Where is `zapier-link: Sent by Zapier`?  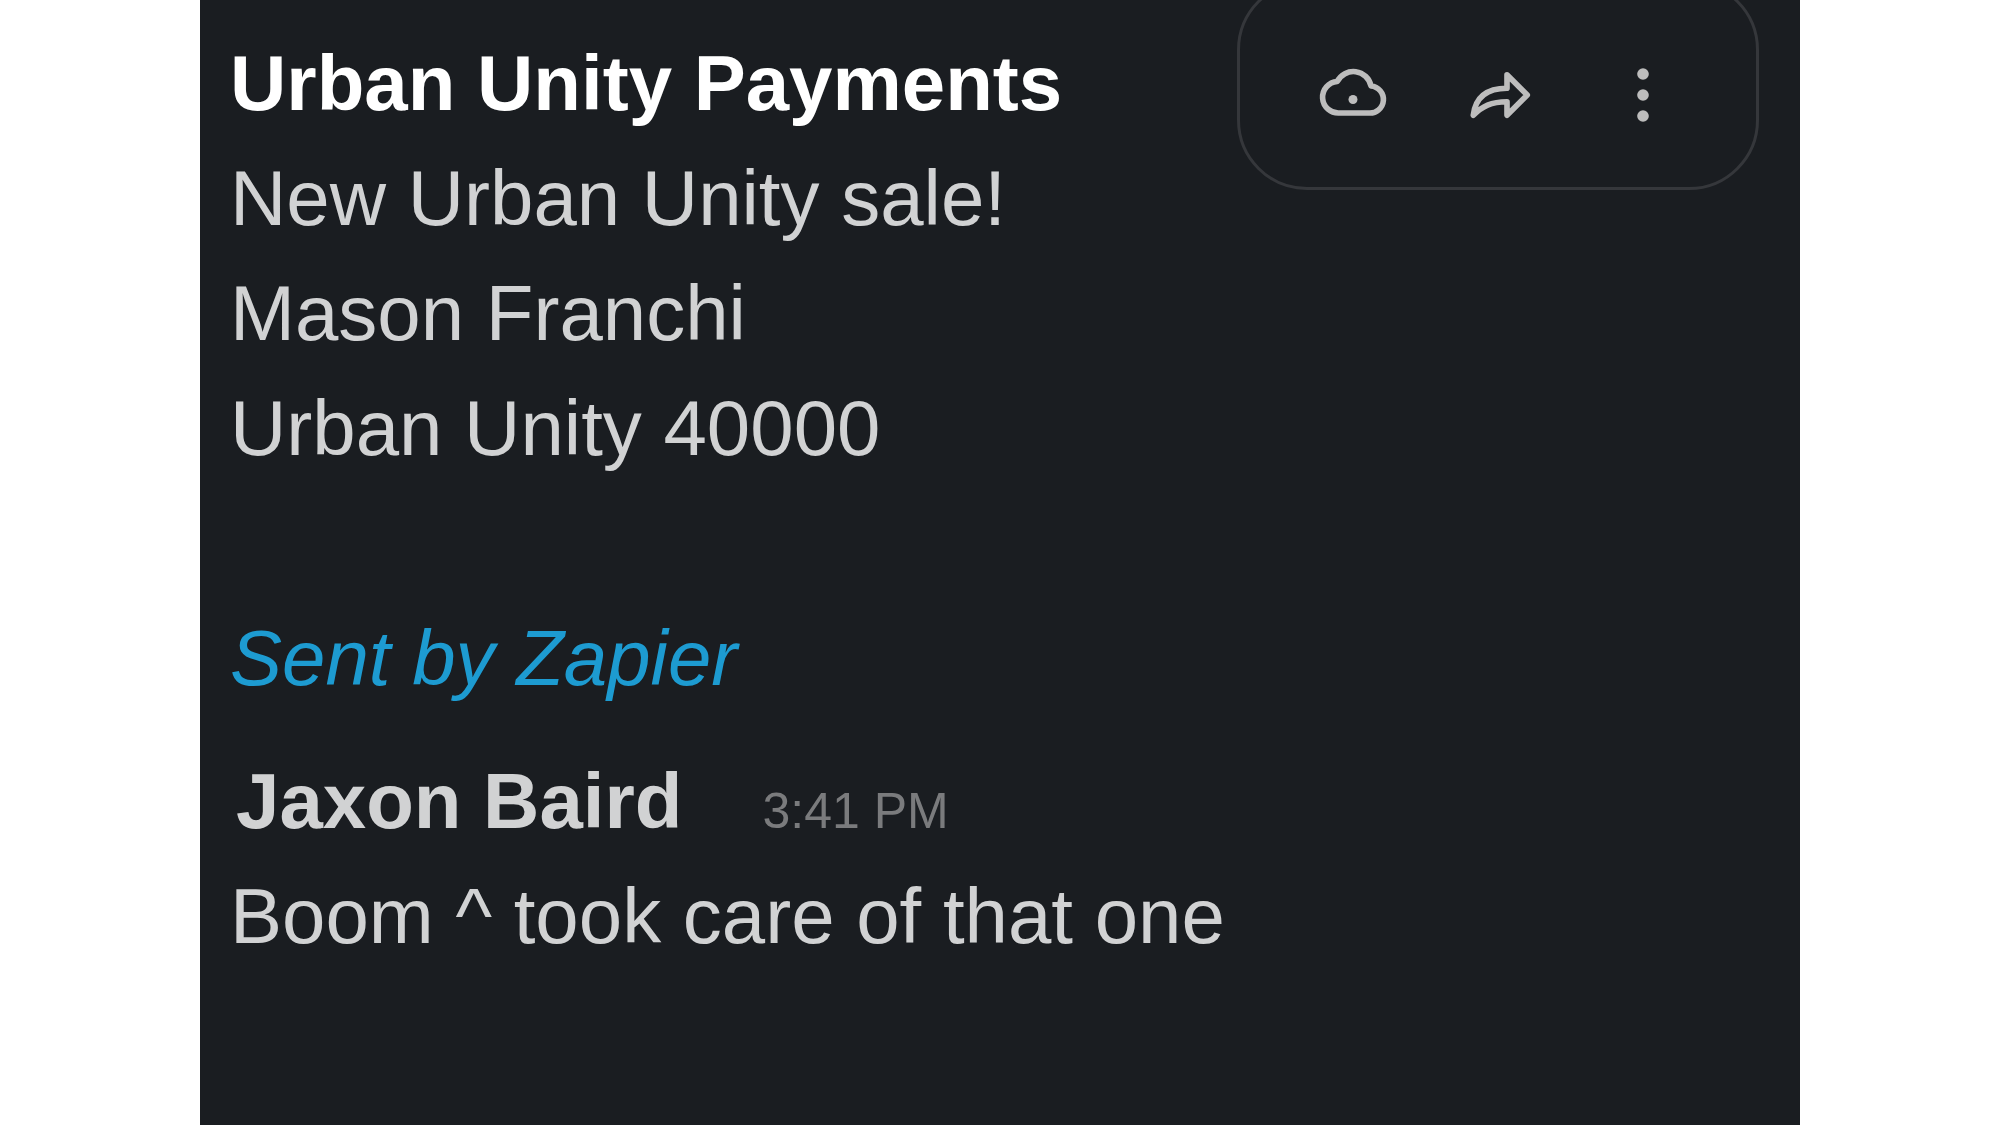
zapier-link: Sent by Zapier is located at coordinates (484, 658).